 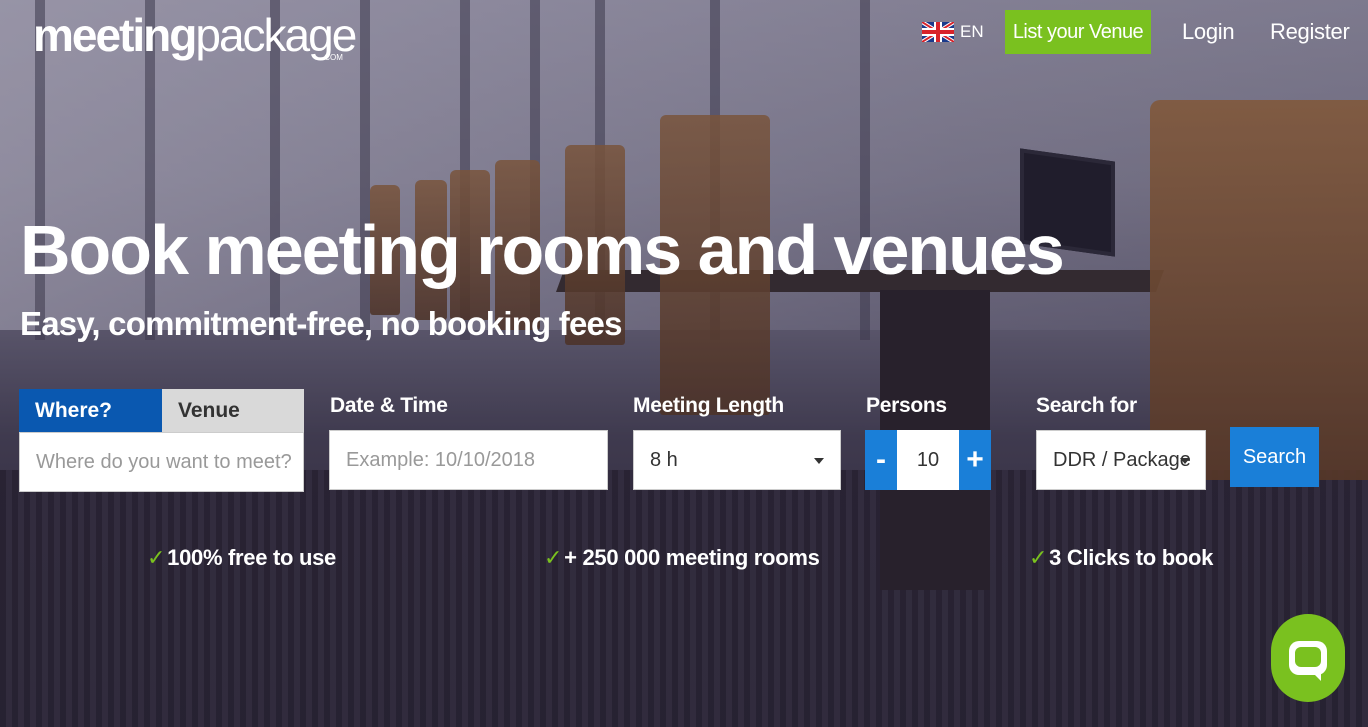 What do you see at coordinates (972, 31) in the screenshot?
I see `language-label: EN` at bounding box center [972, 31].